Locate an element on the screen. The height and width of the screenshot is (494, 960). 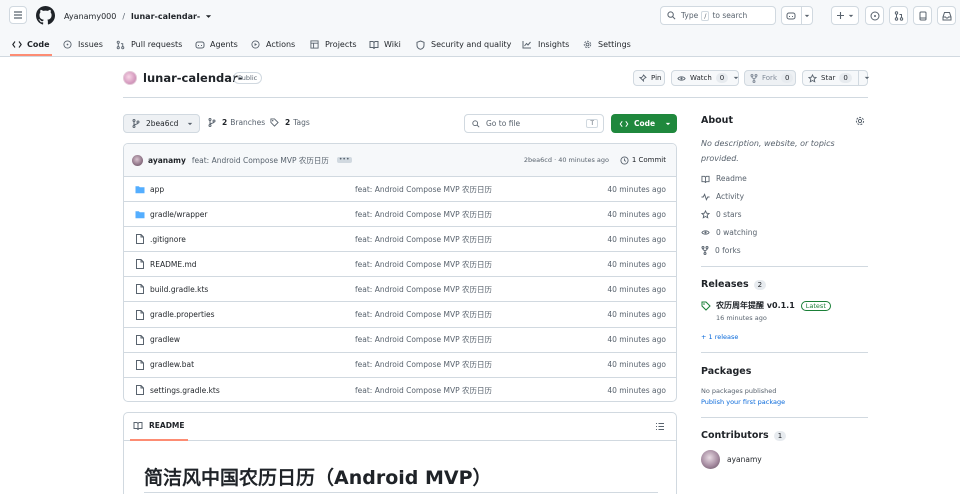
file-icon is located at coordinates (140, 339).